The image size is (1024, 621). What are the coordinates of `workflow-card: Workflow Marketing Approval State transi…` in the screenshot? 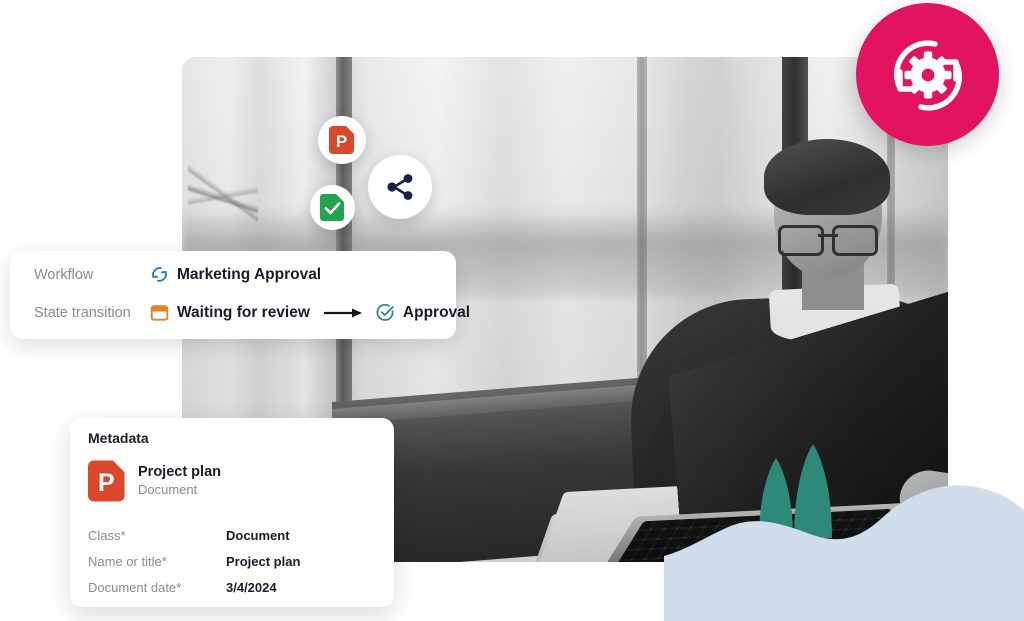 It's located at (240, 295).